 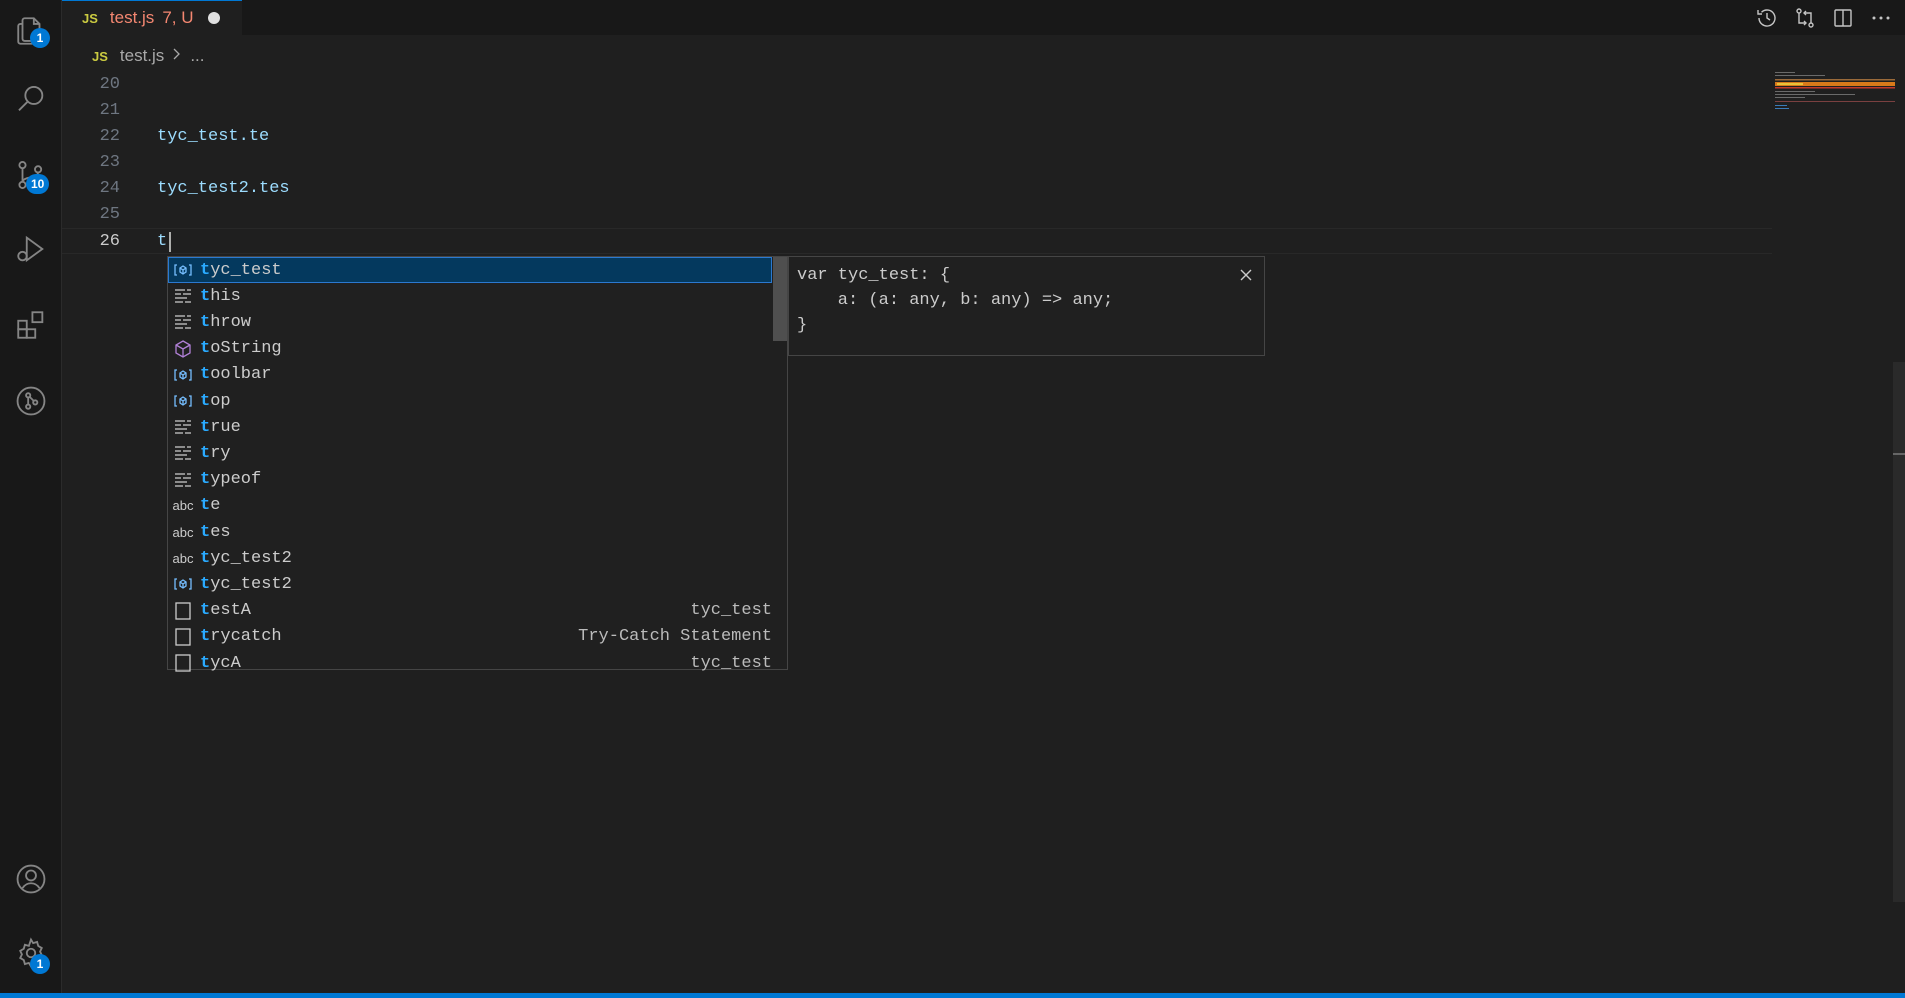 I want to click on minimap-preview, so click(x=1835, y=90).